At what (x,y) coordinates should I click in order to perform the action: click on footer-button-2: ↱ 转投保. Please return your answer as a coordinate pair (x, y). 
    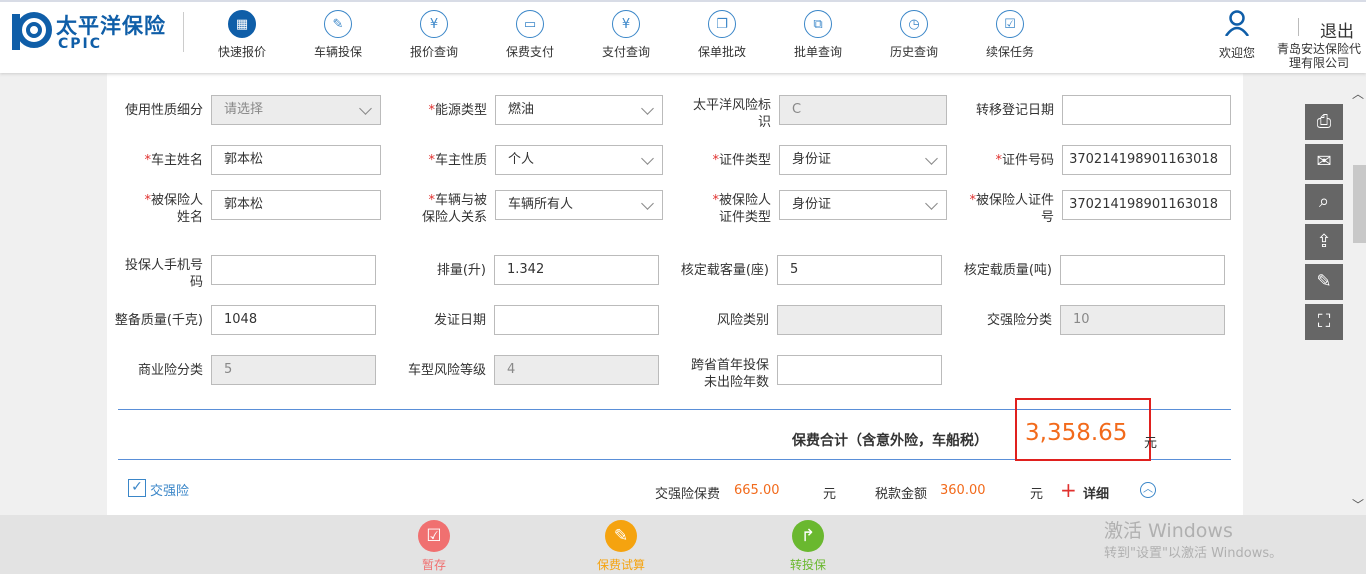
    Looking at the image, I should click on (808, 546).